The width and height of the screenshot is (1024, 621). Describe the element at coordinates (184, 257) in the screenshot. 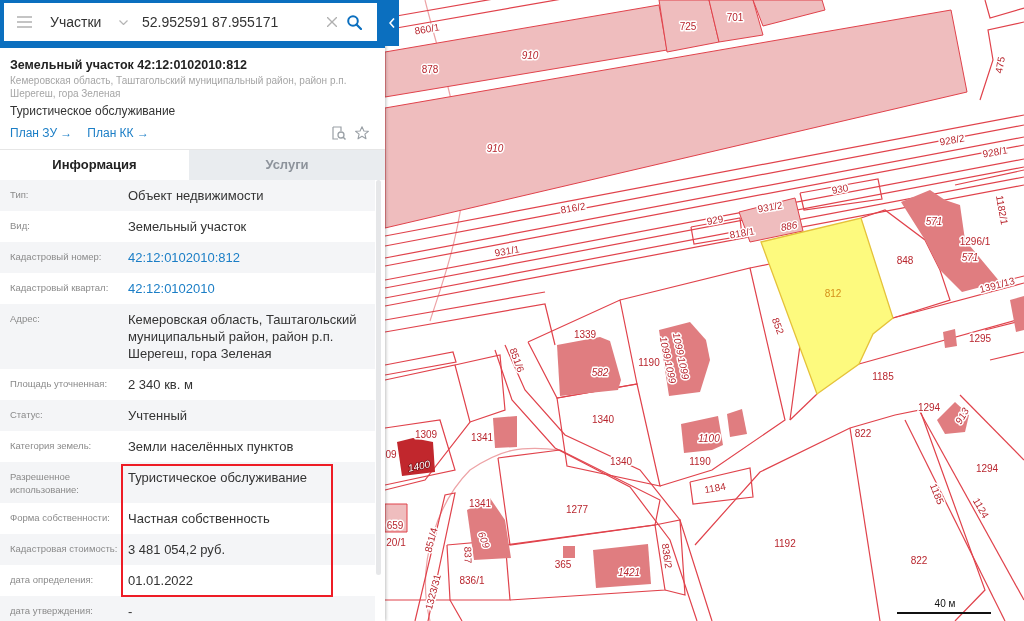

I see `cadastral-link: 42:12:0102010:812` at that location.